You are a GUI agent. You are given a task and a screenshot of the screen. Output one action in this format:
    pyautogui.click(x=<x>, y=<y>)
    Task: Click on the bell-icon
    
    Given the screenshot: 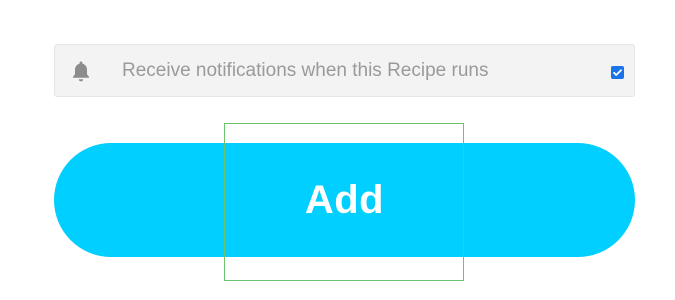 What is the action you would take?
    pyautogui.click(x=81, y=71)
    